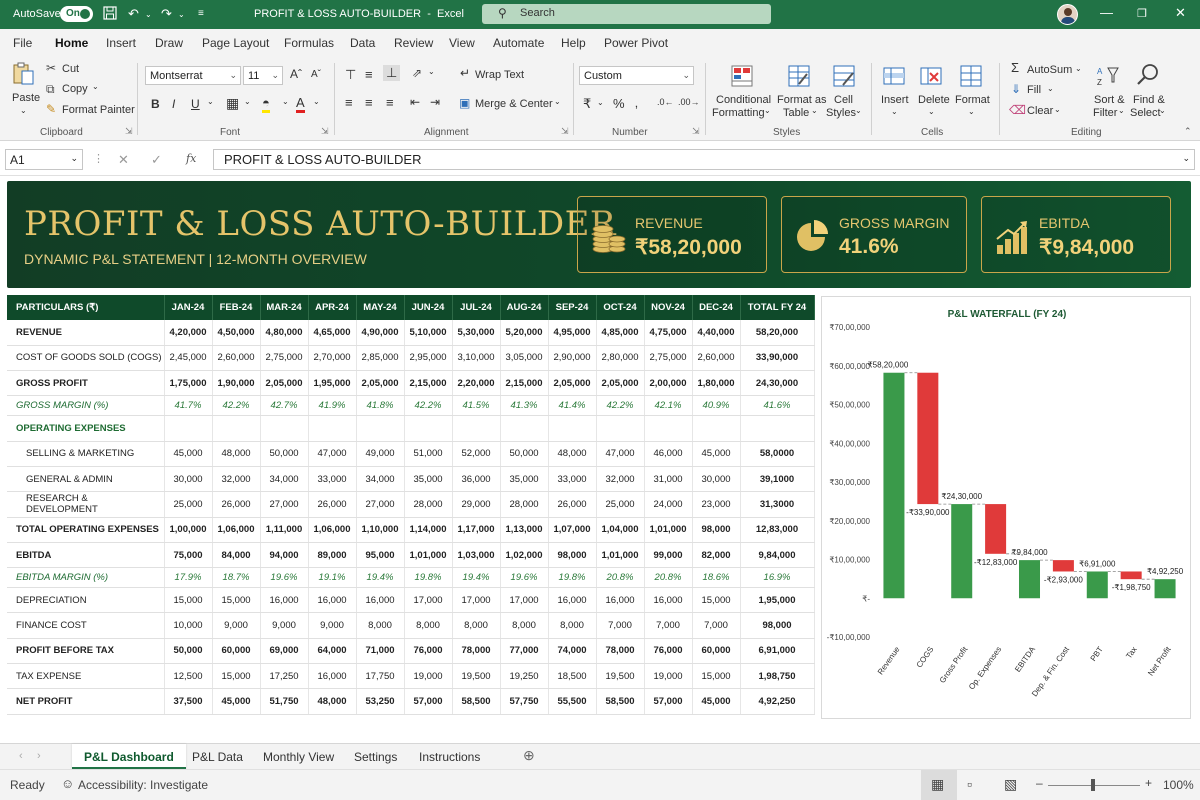 This screenshot has height=800, width=1200. I want to click on table-cell: 32,000, so click(236, 479).